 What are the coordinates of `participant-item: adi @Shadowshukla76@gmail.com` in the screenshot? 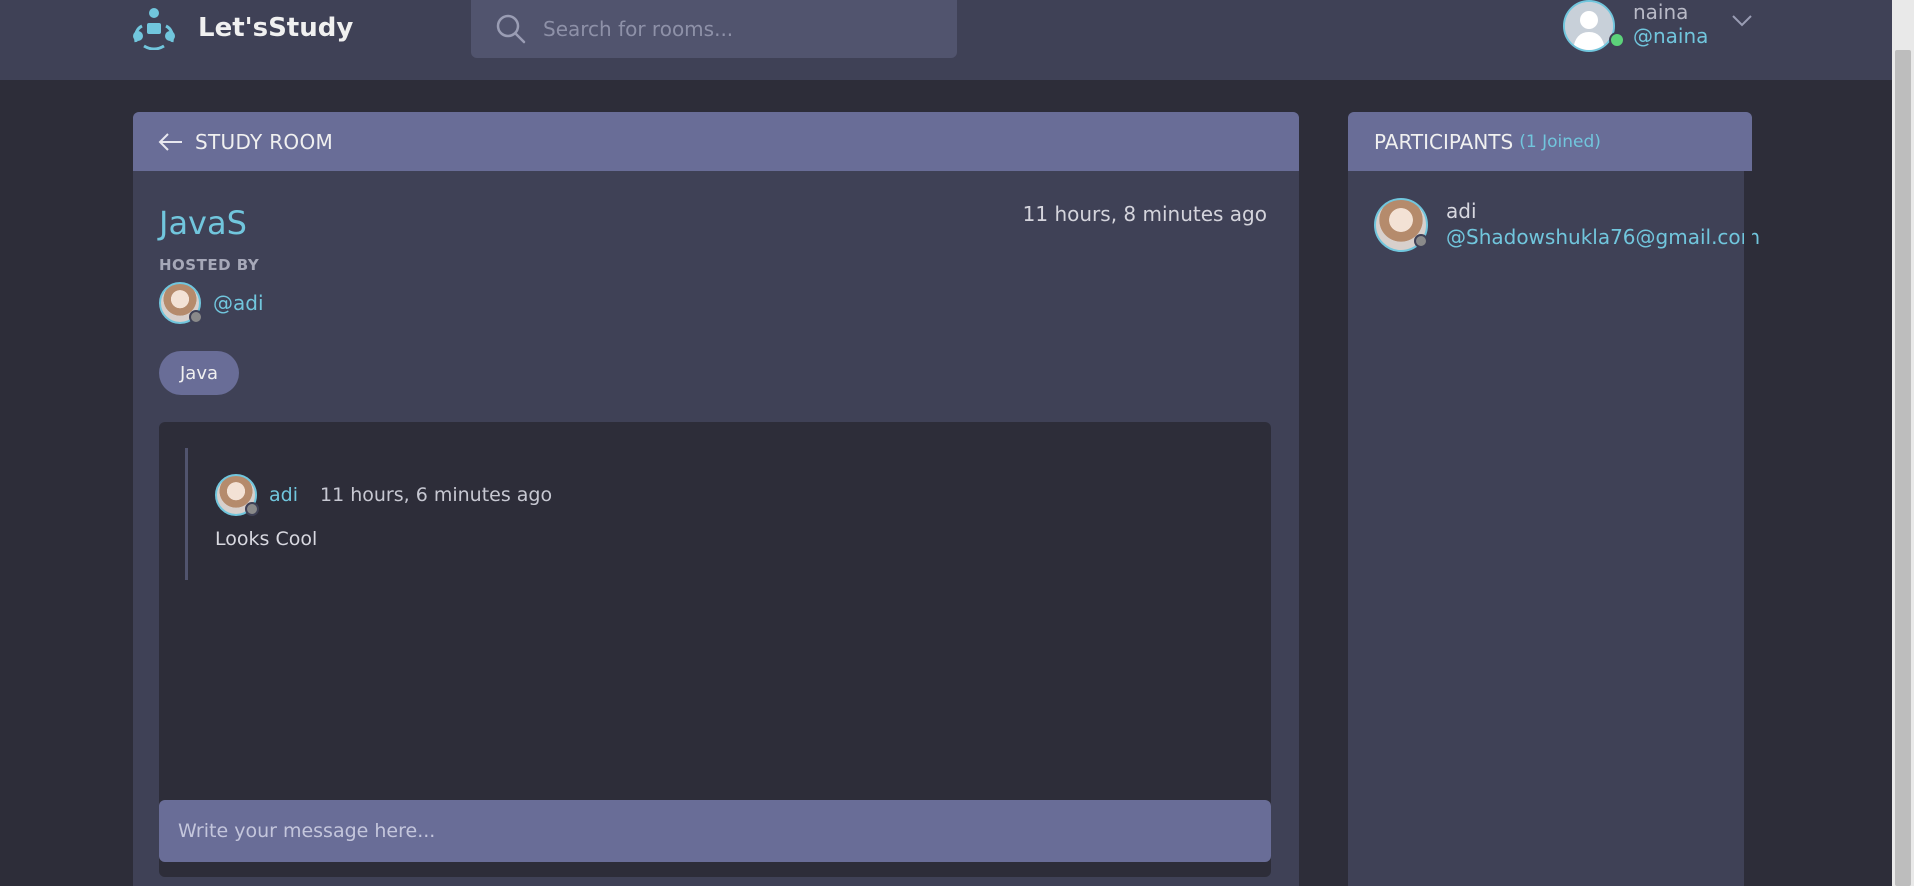 It's located at (1567, 225).